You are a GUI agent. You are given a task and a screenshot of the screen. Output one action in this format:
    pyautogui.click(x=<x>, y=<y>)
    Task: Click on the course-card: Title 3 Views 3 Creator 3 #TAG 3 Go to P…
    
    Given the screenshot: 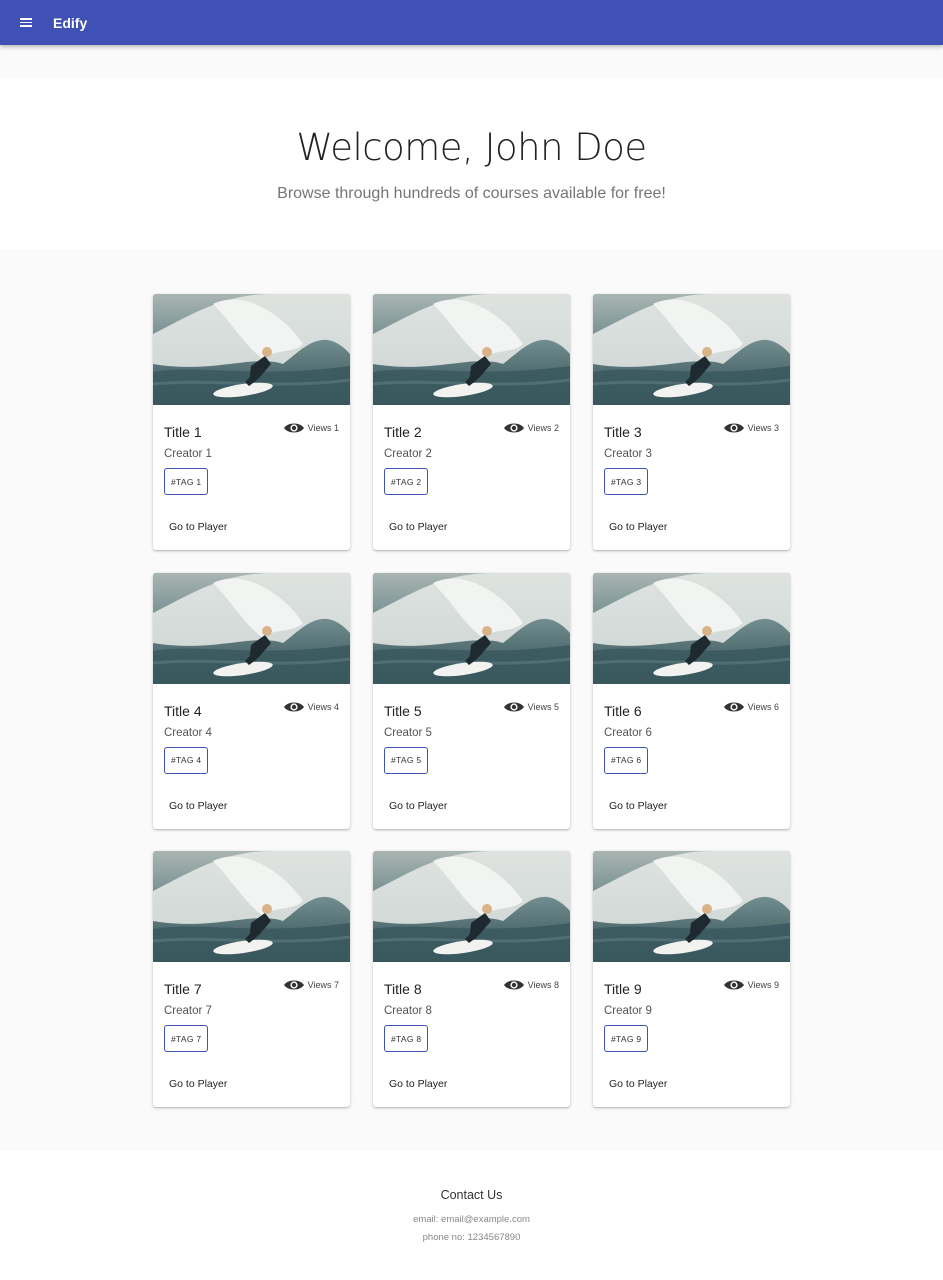 What is the action you would take?
    pyautogui.click(x=691, y=422)
    